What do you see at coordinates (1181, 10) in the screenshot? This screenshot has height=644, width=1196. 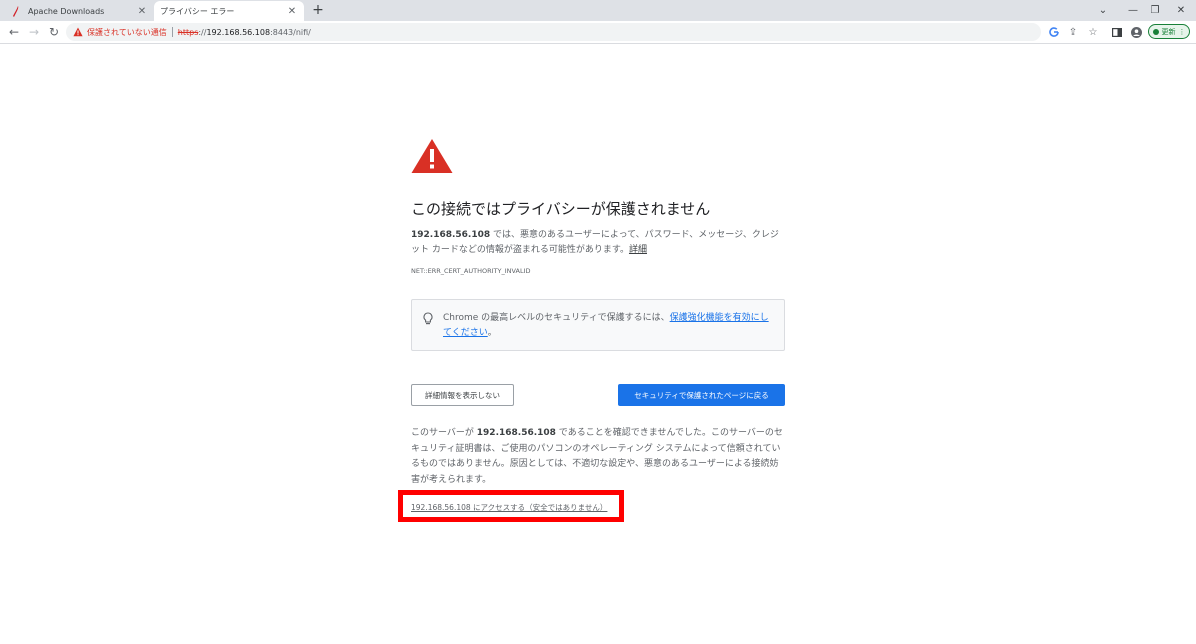 I see `window-close-icon: ✕` at bounding box center [1181, 10].